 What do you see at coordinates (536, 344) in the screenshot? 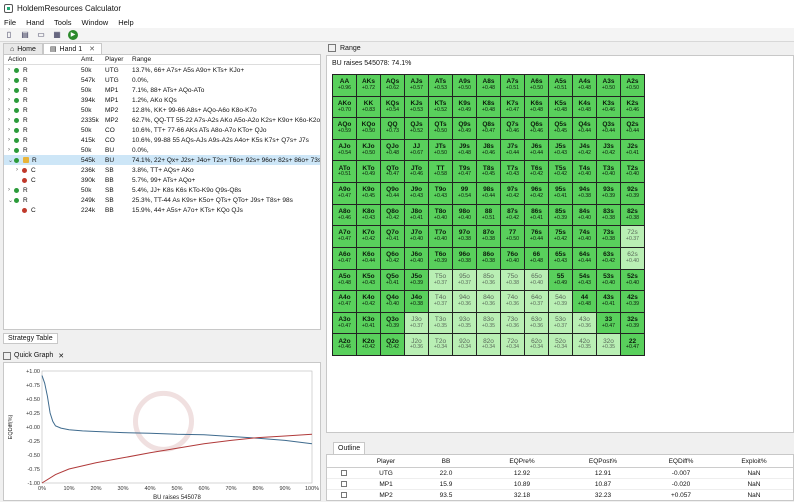
I see `hand-cell: 62o +0.34` at bounding box center [536, 344].